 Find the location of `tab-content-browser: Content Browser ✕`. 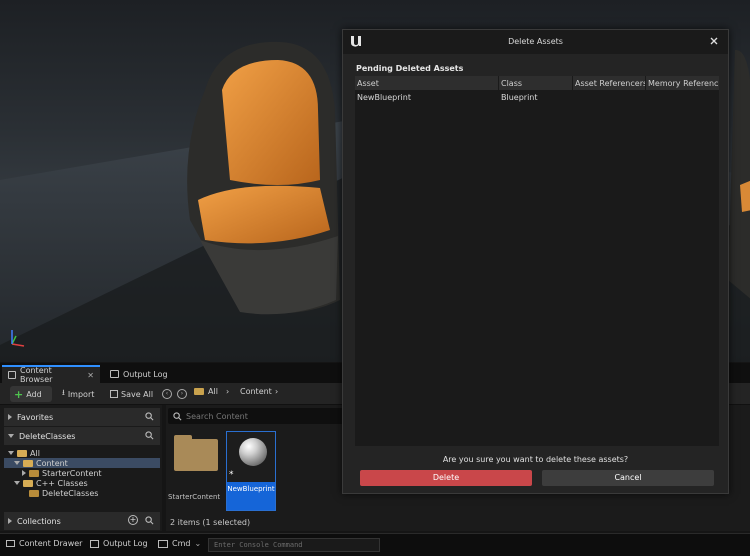

tab-content-browser: Content Browser ✕ is located at coordinates (51, 374).